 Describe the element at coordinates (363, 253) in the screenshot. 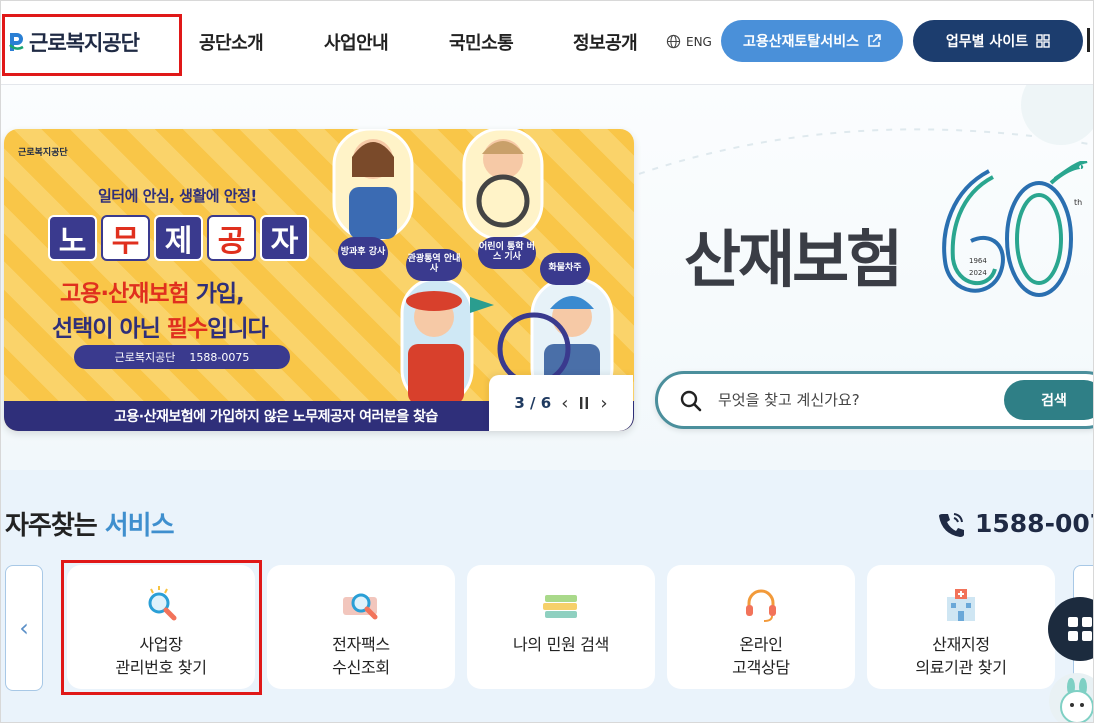

I see `job-badge: 방과후 강사` at that location.